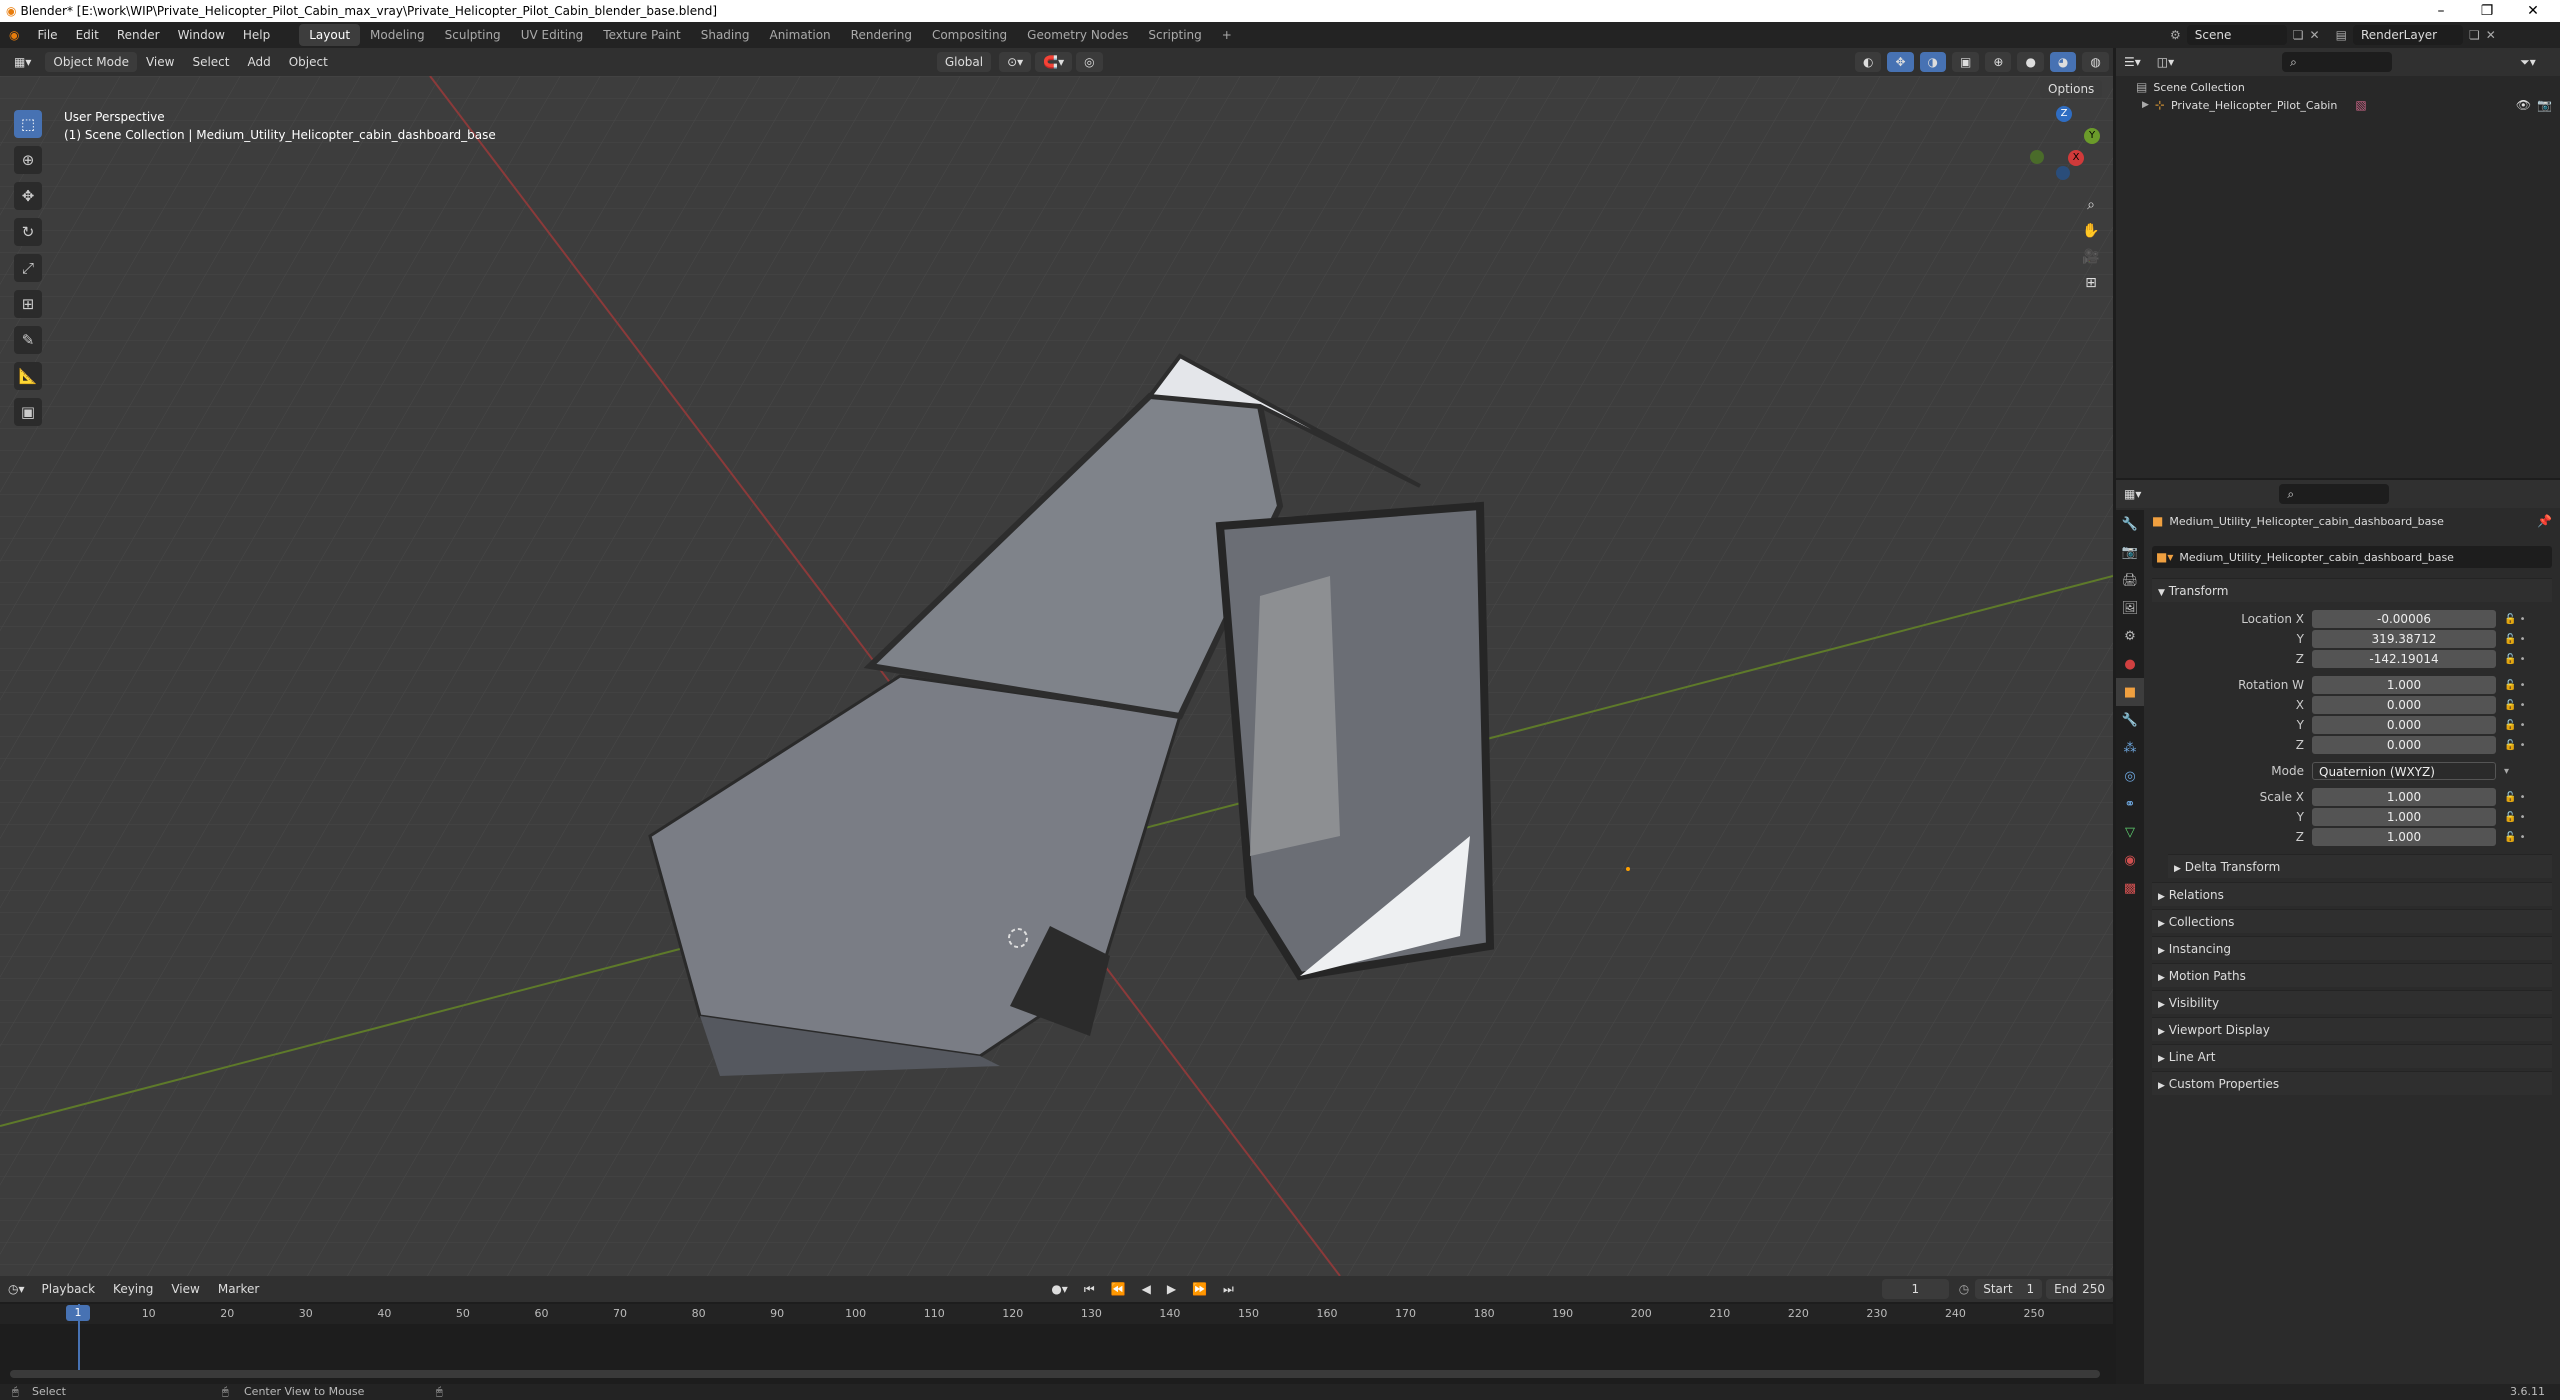  Describe the element at coordinates (78, 1313) in the screenshot. I see `playhead-frame-label: 1` at that location.